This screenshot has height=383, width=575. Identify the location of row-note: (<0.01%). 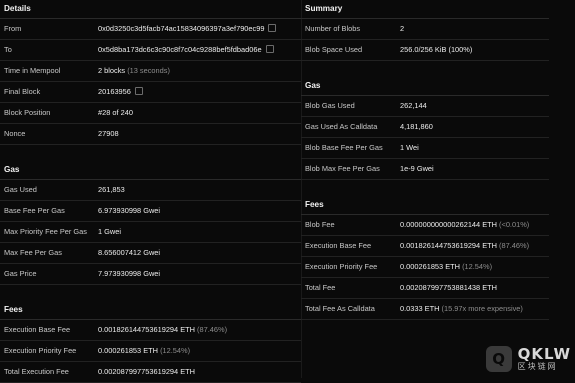
(514, 224).